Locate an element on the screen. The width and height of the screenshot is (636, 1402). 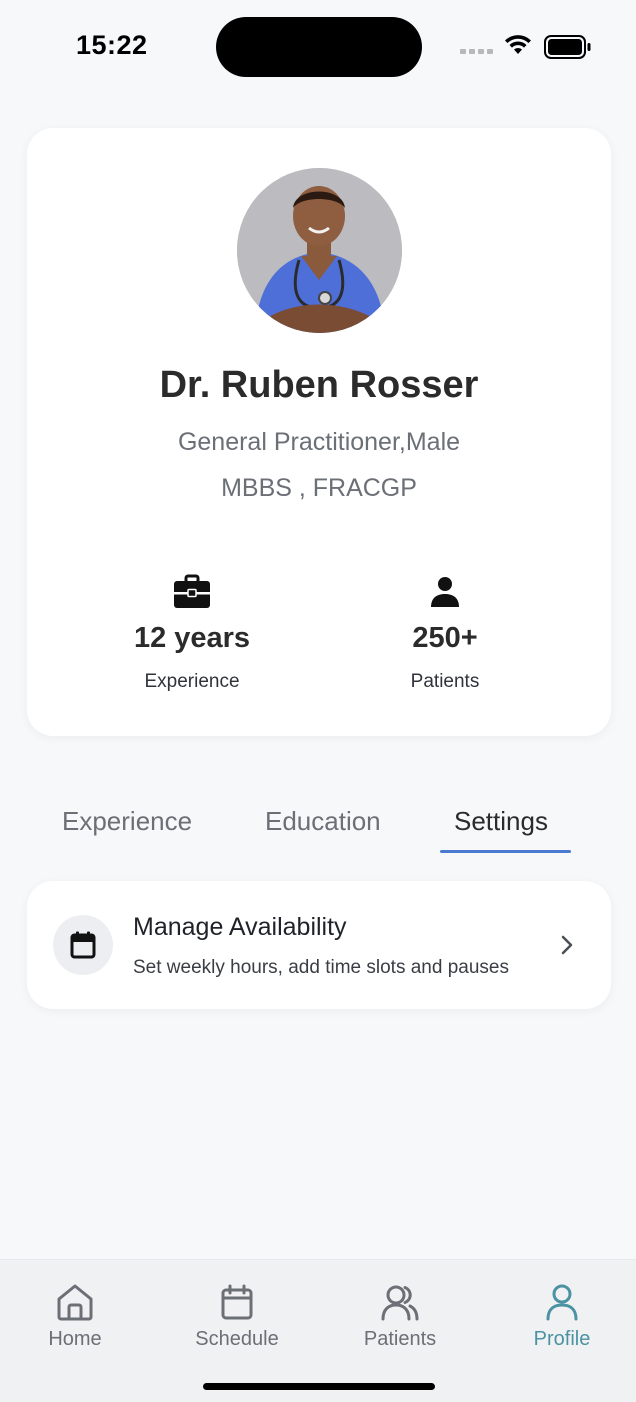
stat-label: Patients is located at coordinates (445, 681).